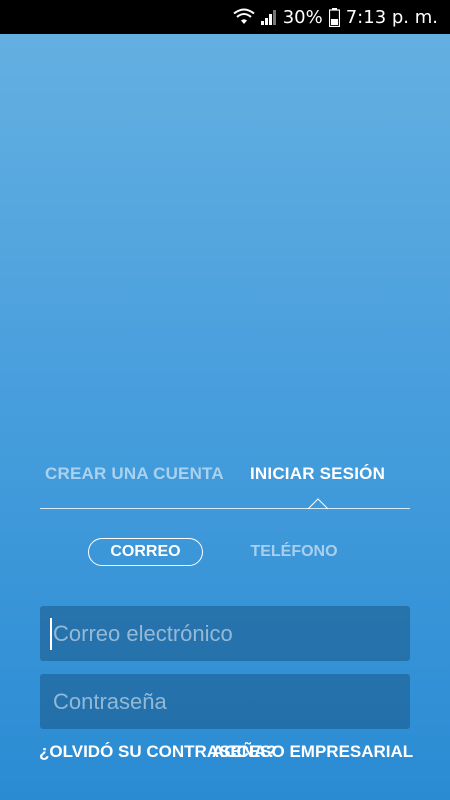  Describe the element at coordinates (244, 17) in the screenshot. I see `wifi-icon` at that location.